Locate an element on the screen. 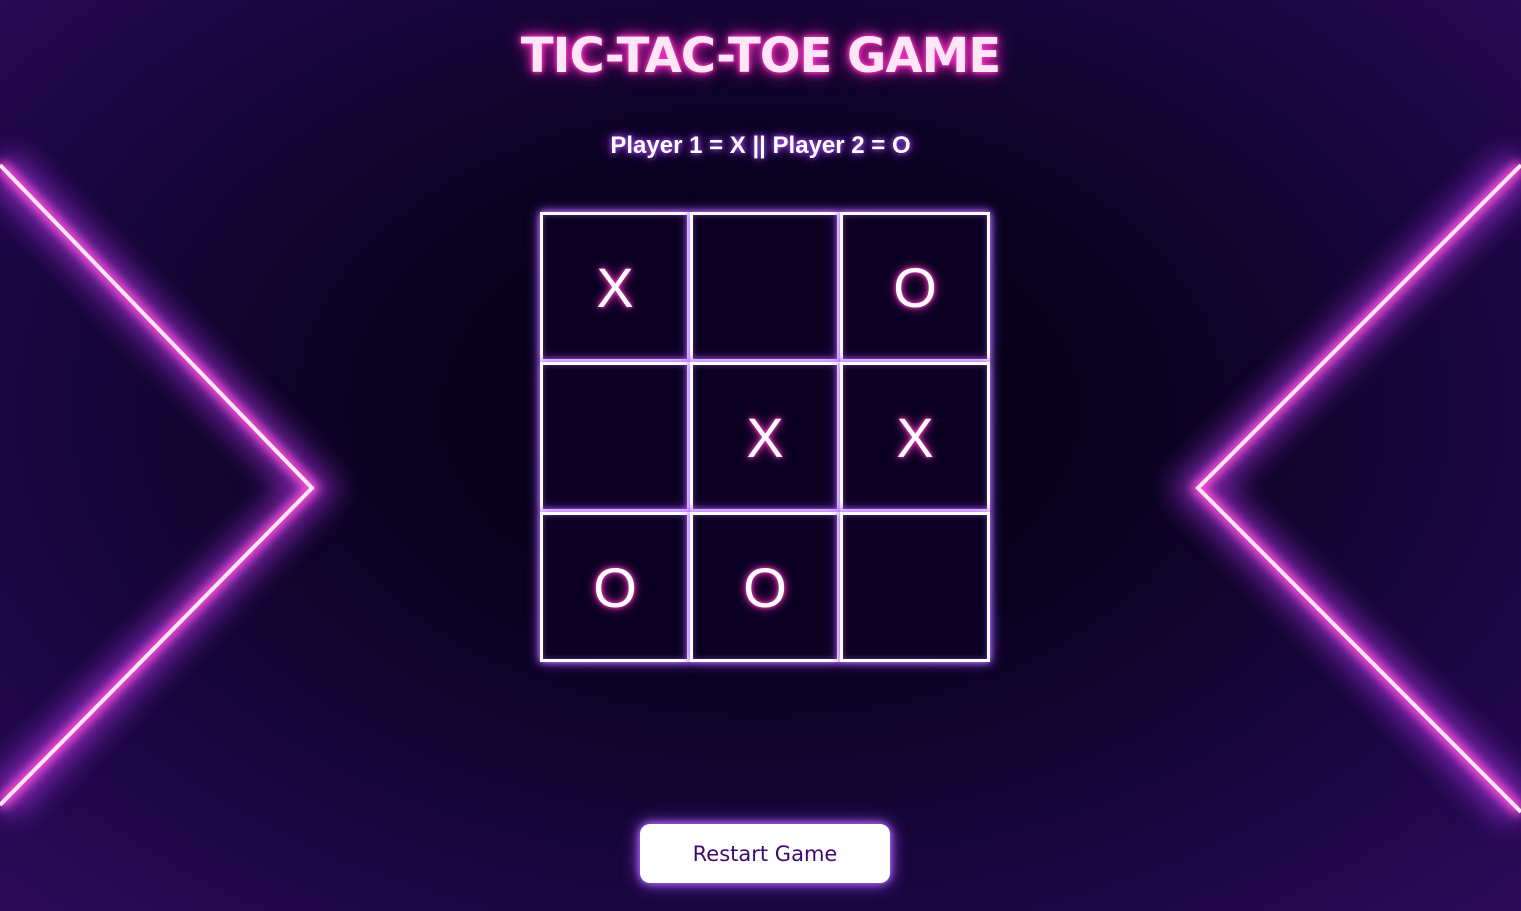 This screenshot has width=1521, height=911. board-cell-1: X is located at coordinates (615, 287).